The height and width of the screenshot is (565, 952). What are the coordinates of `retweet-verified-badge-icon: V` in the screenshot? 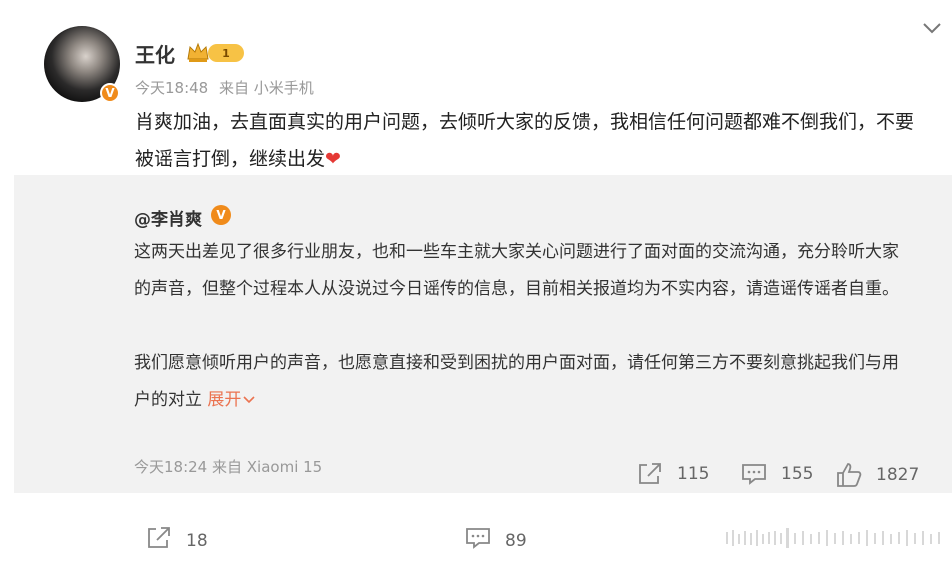 It's located at (221, 215).